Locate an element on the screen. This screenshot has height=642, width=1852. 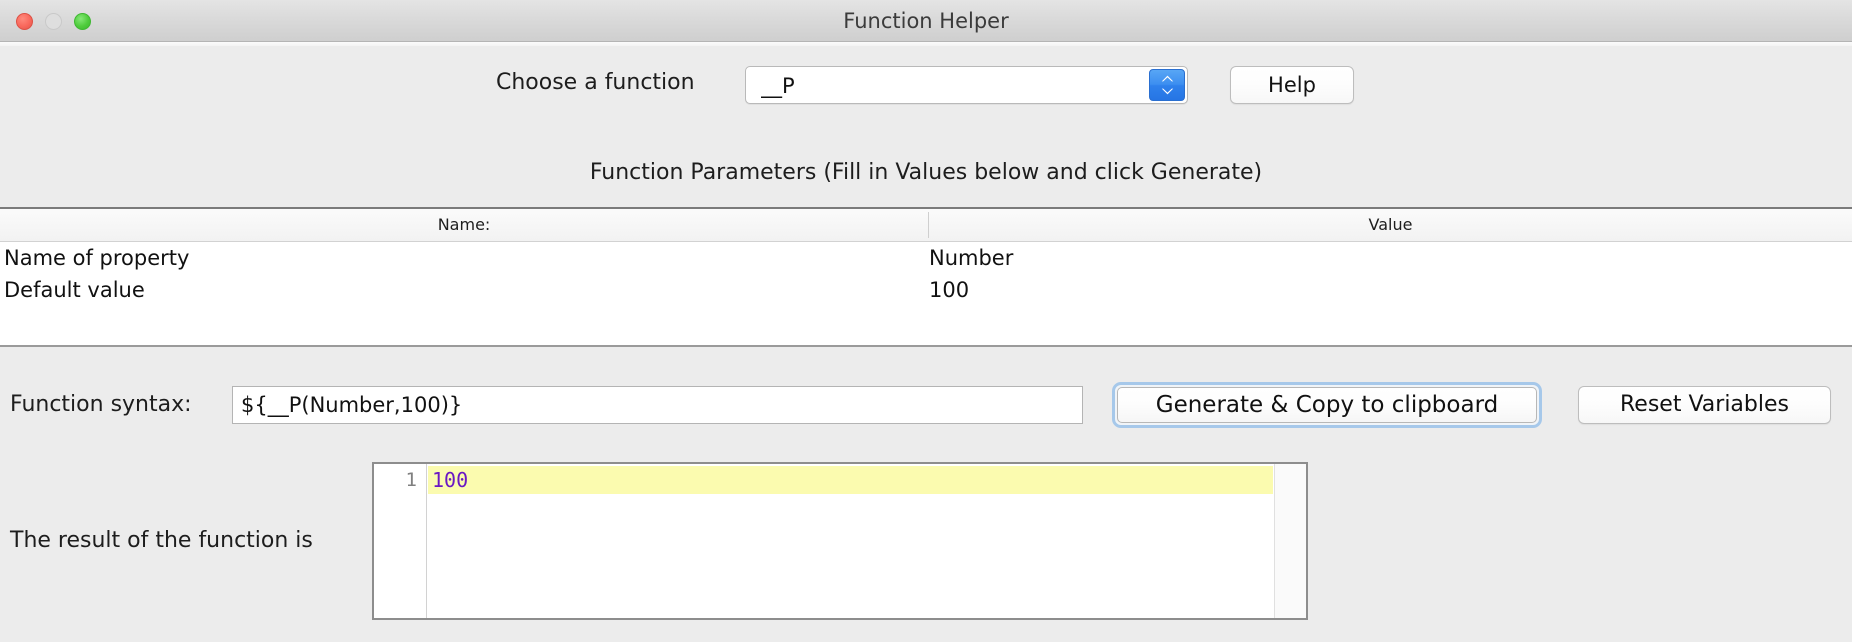
result-editor: 1 100 is located at coordinates (840, 541).